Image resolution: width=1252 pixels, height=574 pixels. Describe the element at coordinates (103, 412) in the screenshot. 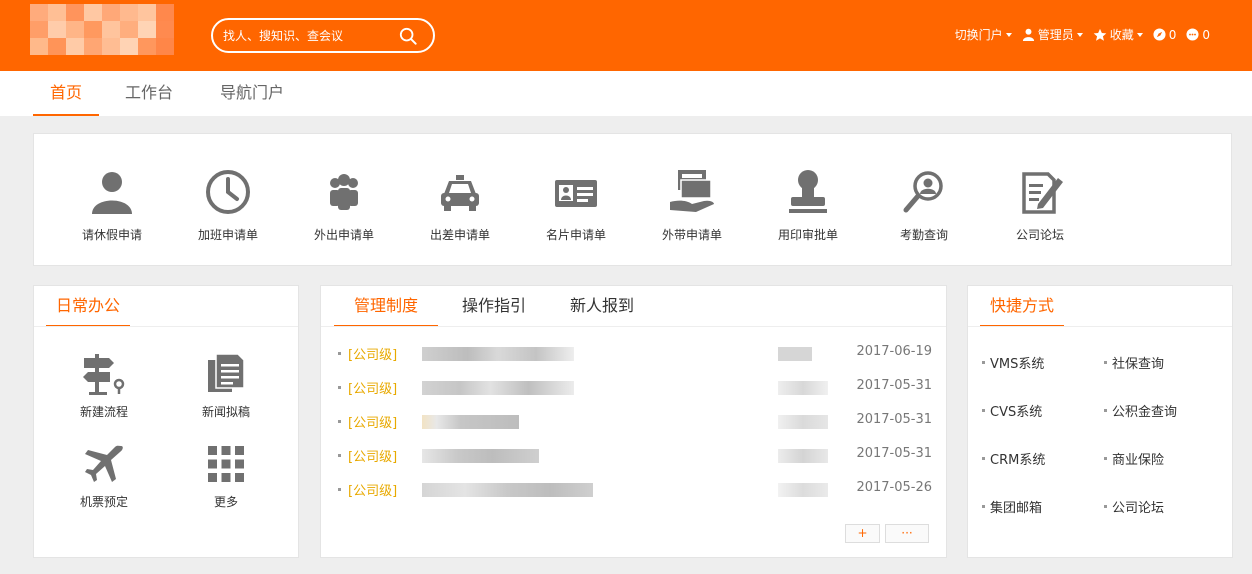

I see `item-label: 新建流程` at that location.